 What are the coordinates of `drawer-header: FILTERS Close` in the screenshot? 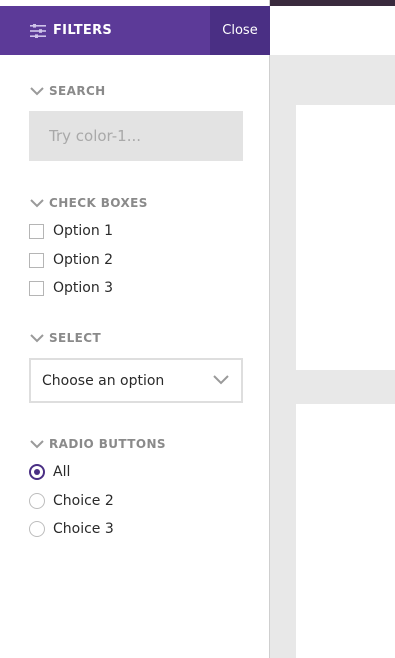 It's located at (135, 30).